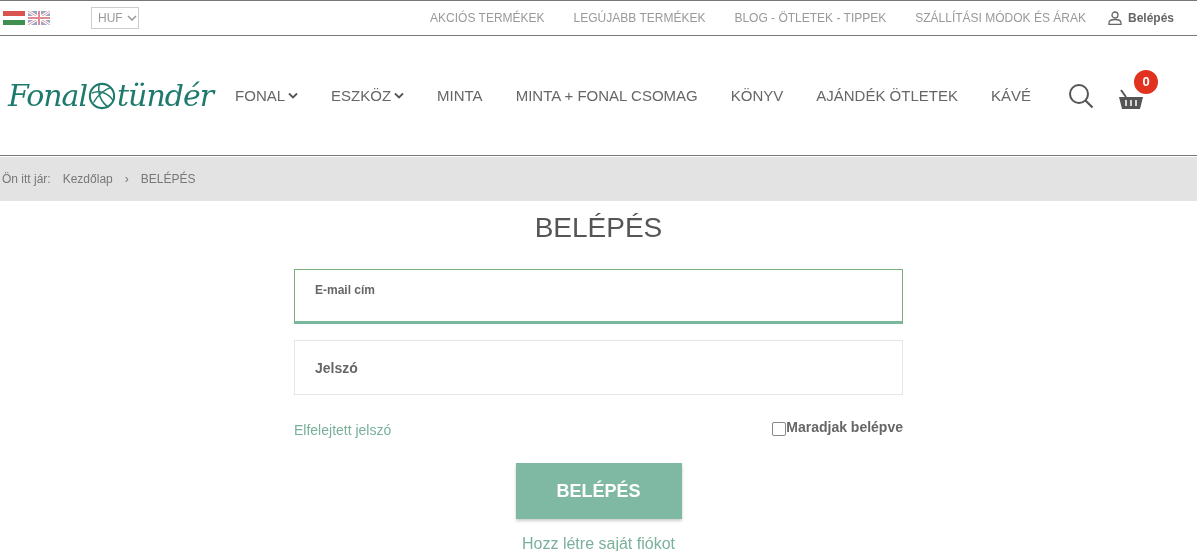  Describe the element at coordinates (887, 95) in the screenshot. I see `nav-menu-item: AJÁNDÉK ÖTLETEK` at that location.